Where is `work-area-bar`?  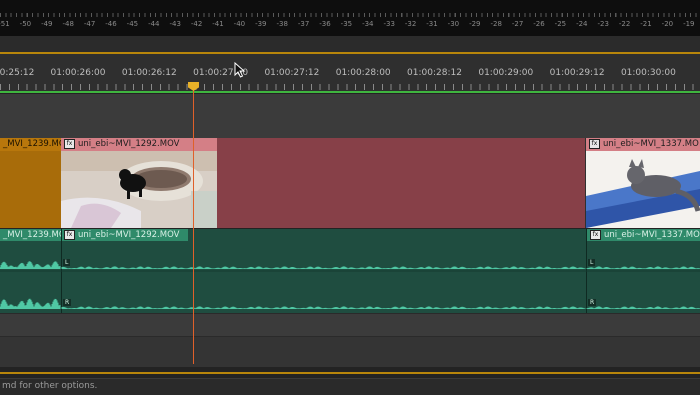
work-area-bar is located at coordinates (350, 92).